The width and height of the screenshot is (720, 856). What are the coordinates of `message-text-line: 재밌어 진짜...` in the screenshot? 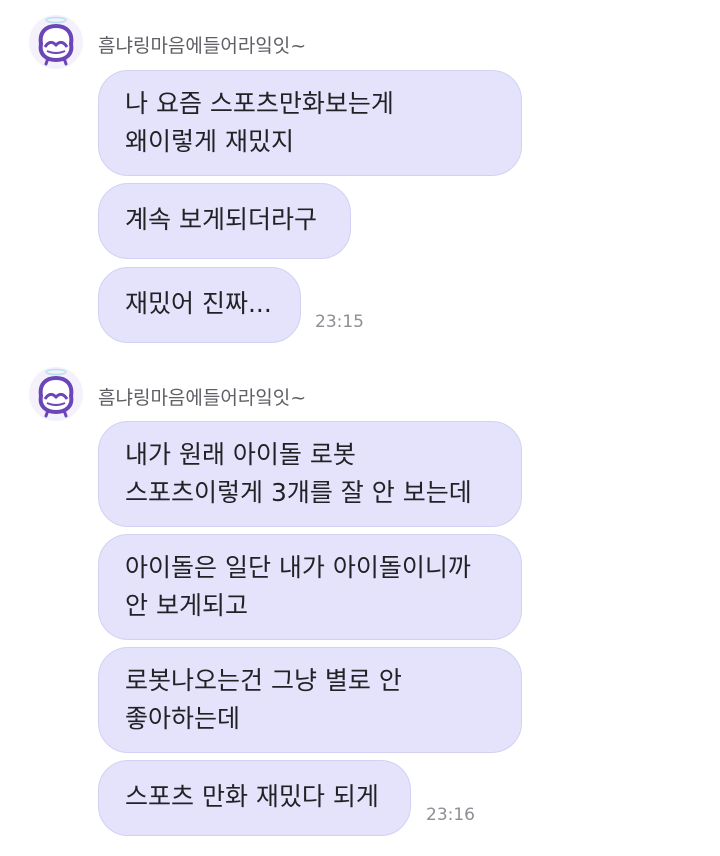 It's located at (198, 303).